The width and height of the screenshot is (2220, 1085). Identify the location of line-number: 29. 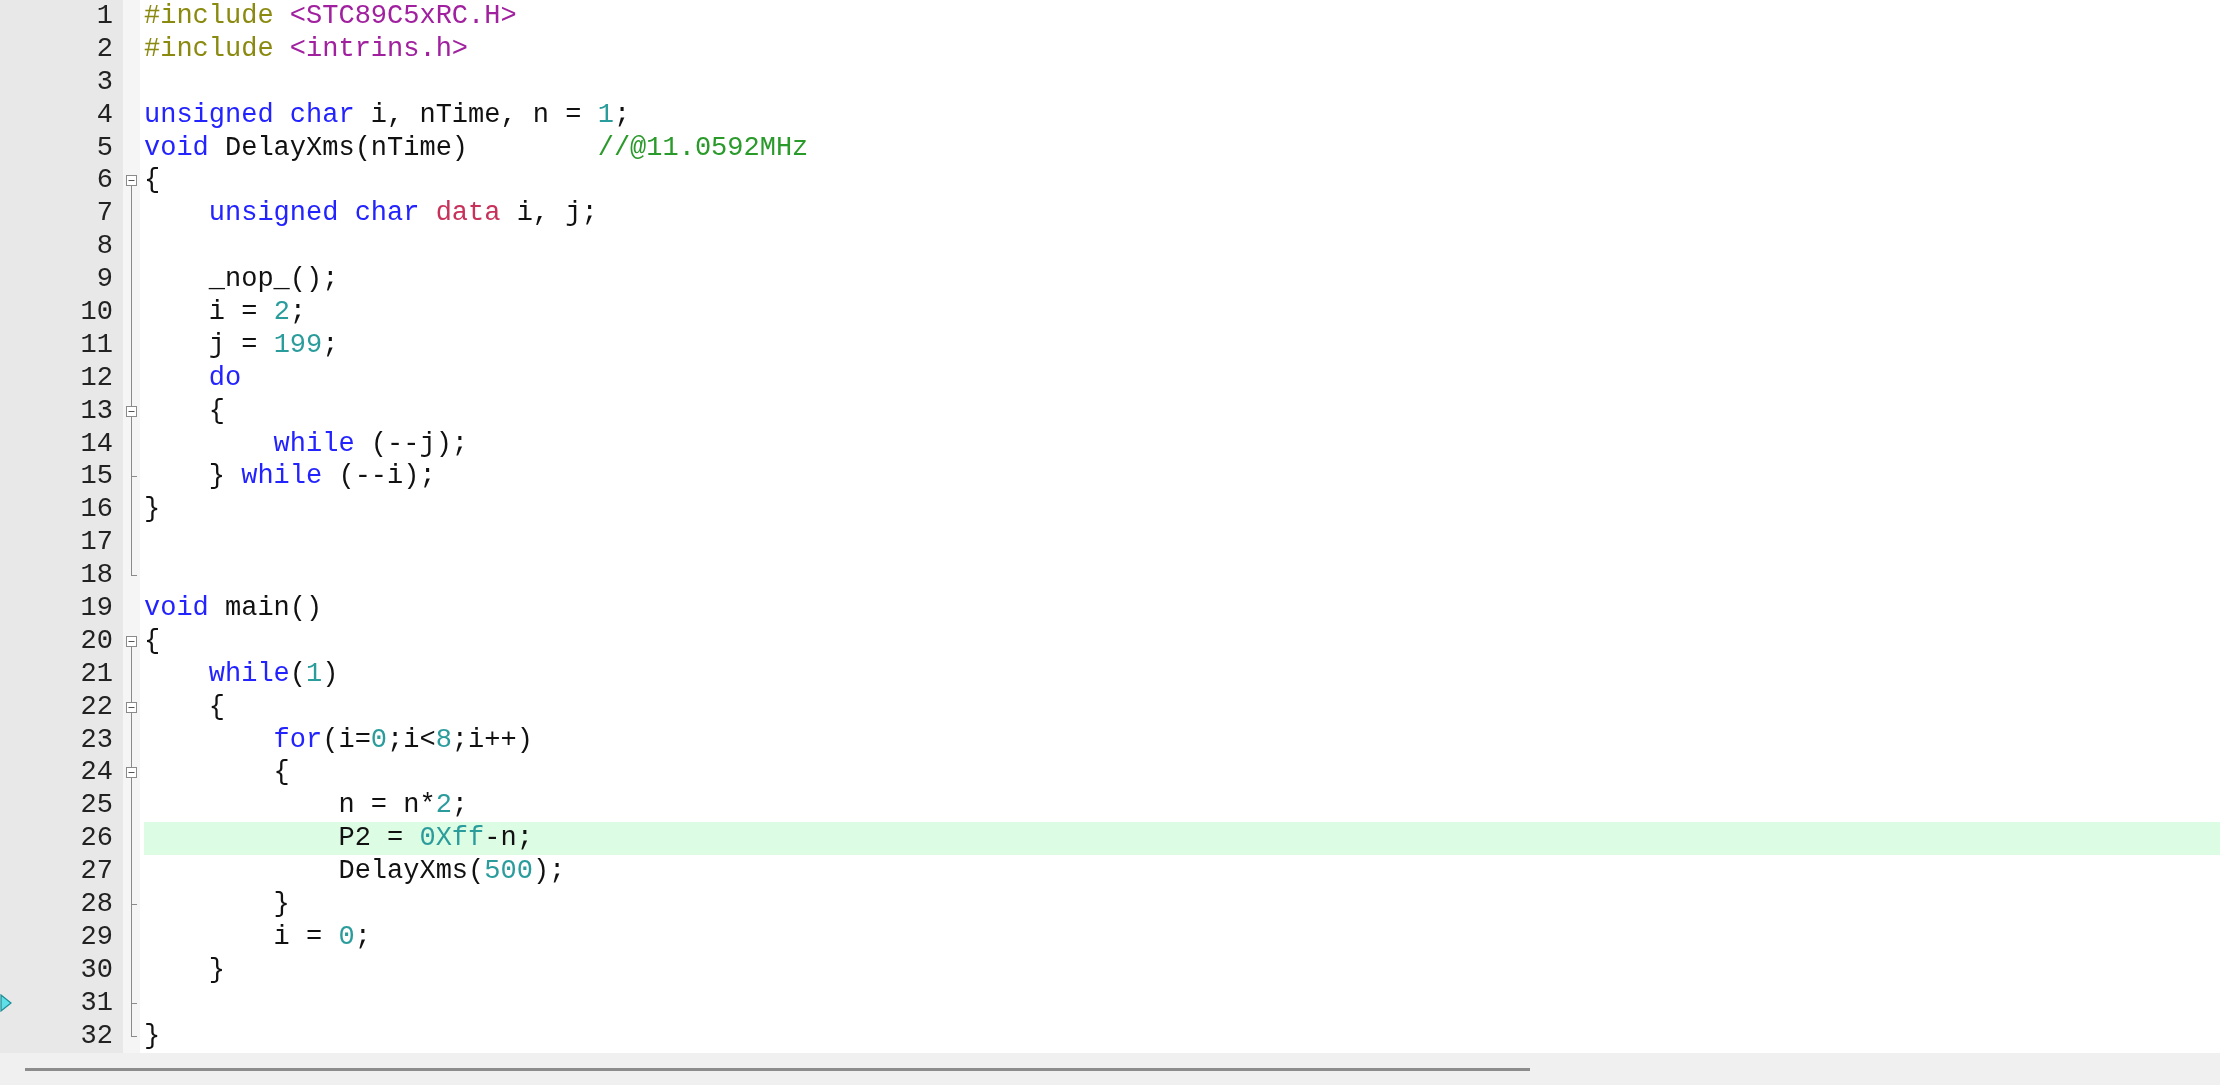
(97, 937).